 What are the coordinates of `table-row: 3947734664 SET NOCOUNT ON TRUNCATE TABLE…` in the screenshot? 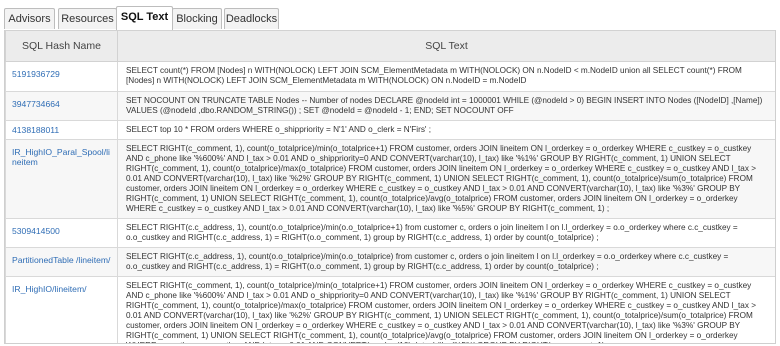 It's located at (390, 106).